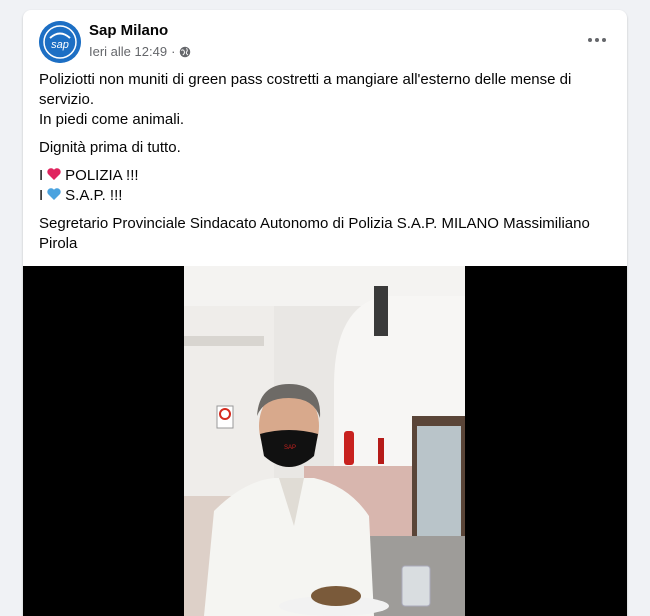  Describe the element at coordinates (112, 119) in the screenshot. I see `post-line: In piedi come animali.` at that location.